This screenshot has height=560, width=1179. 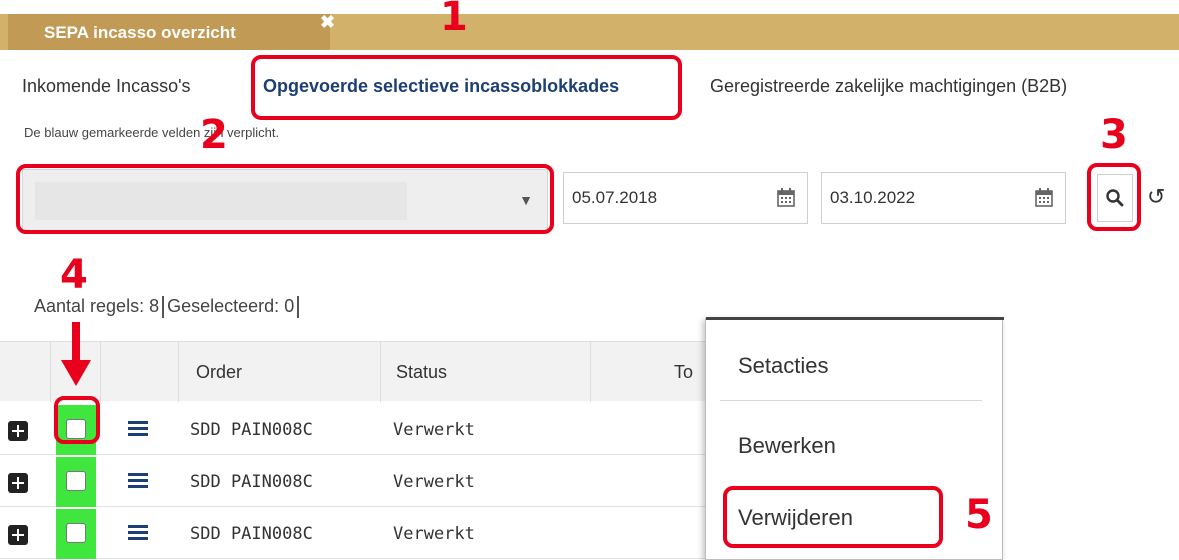 What do you see at coordinates (76, 373) in the screenshot?
I see `annotation-arrow-head` at bounding box center [76, 373].